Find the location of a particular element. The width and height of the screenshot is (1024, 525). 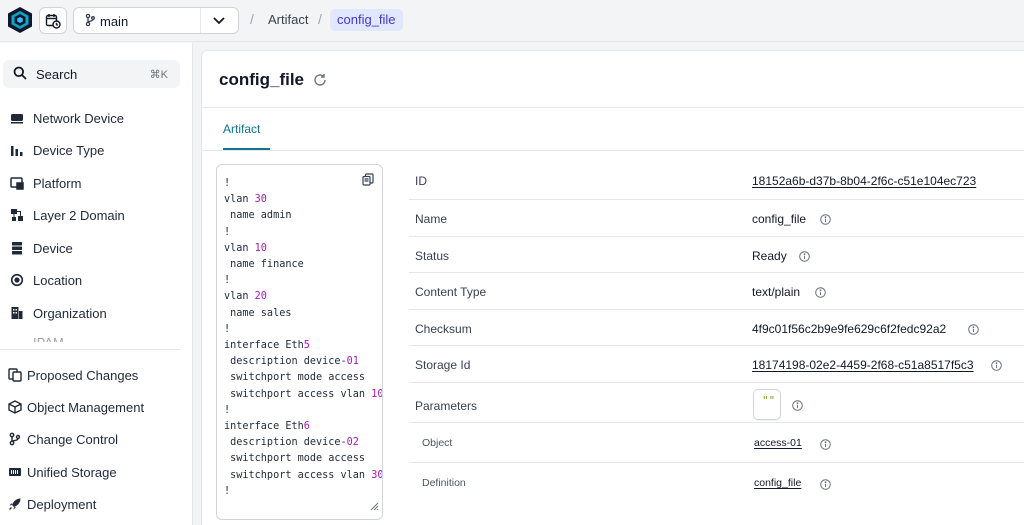

branch-selector: main is located at coordinates (156, 20).